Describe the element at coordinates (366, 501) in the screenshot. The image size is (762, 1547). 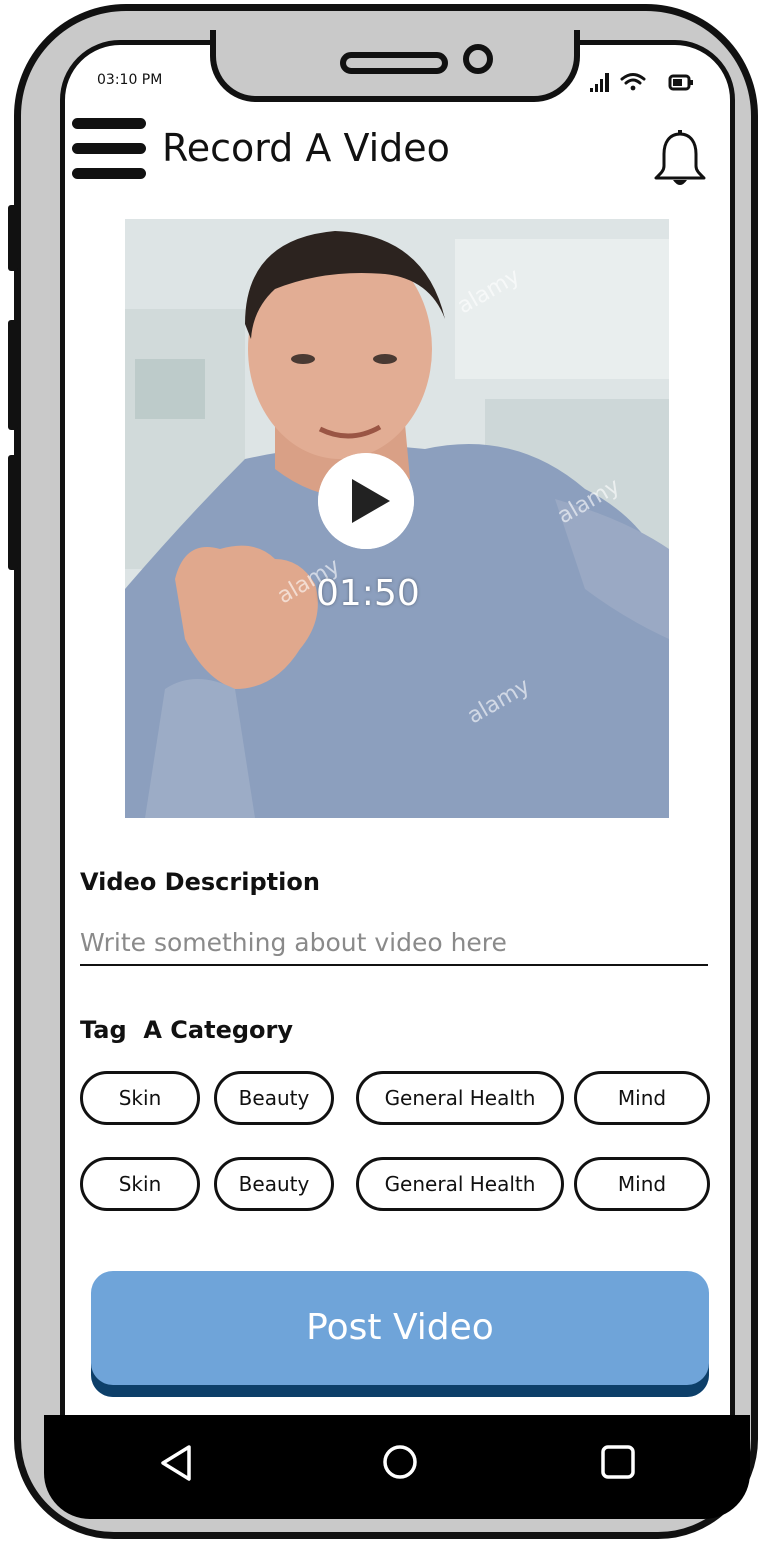
I see `play-icon` at that location.